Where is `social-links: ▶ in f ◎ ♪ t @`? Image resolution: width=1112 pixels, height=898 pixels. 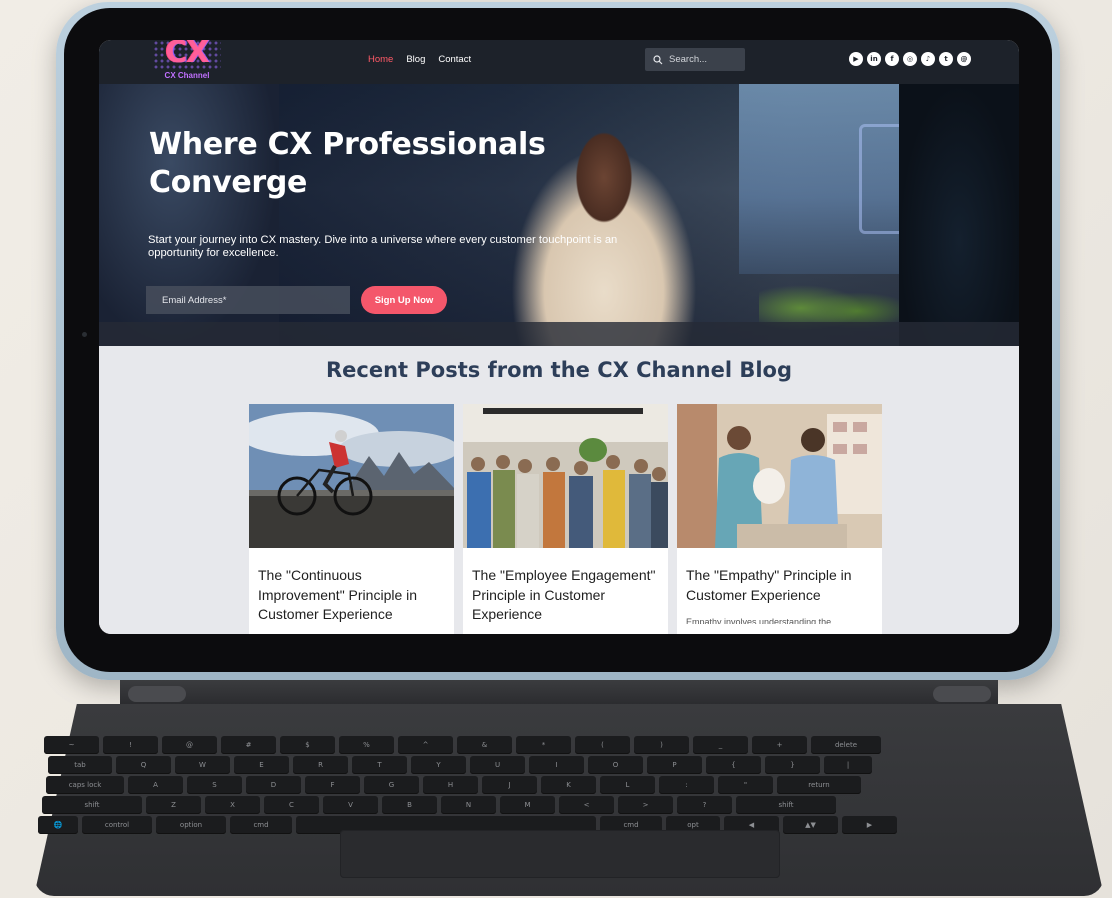
social-links: ▶ in f ◎ ♪ t @ is located at coordinates (910, 59).